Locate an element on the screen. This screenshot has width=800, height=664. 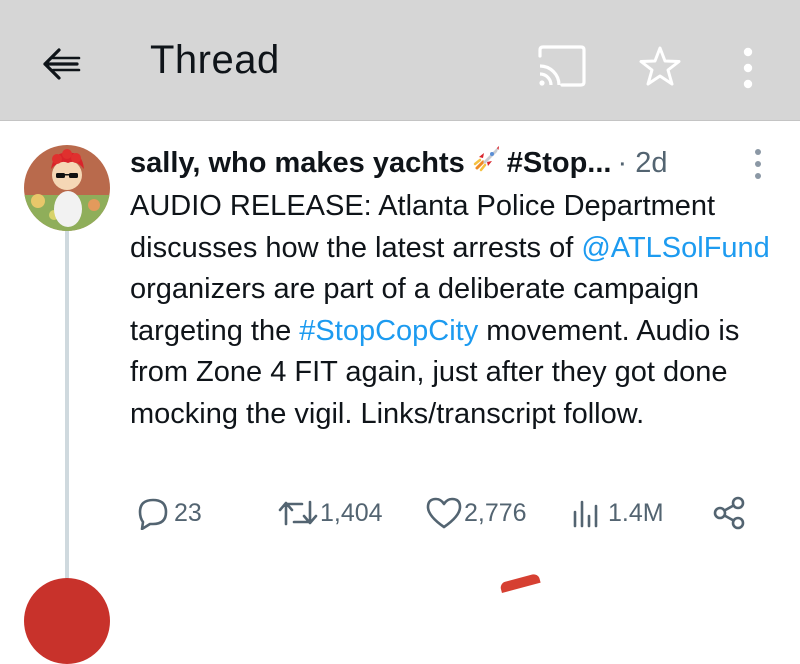
retweet-button: 1,404 is located at coordinates (329, 513).